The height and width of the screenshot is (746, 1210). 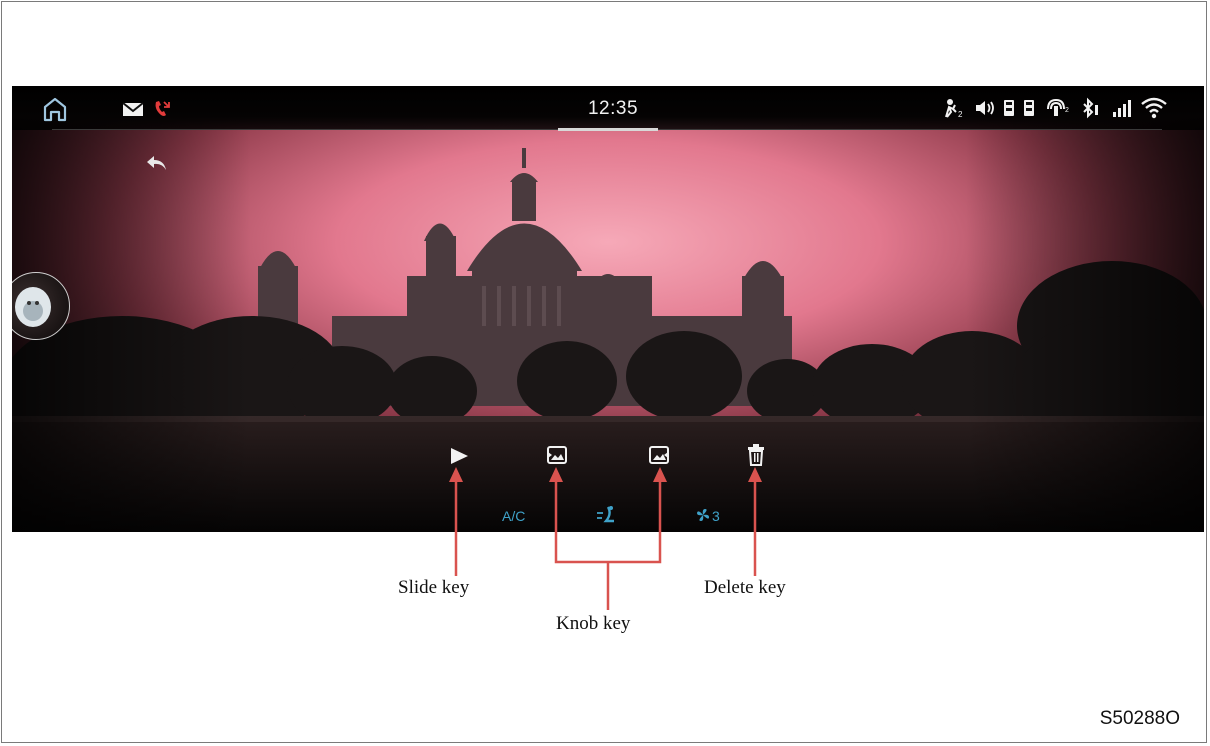 What do you see at coordinates (162, 109) in the screenshot?
I see `missed-call-icon` at bounding box center [162, 109].